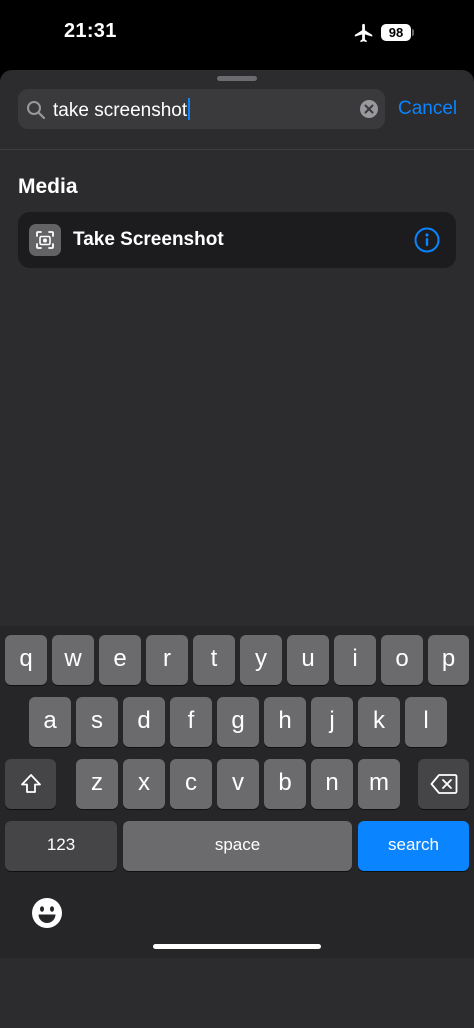 This screenshot has width=474, height=1028. I want to click on airplane-mode-icon, so click(363, 33).